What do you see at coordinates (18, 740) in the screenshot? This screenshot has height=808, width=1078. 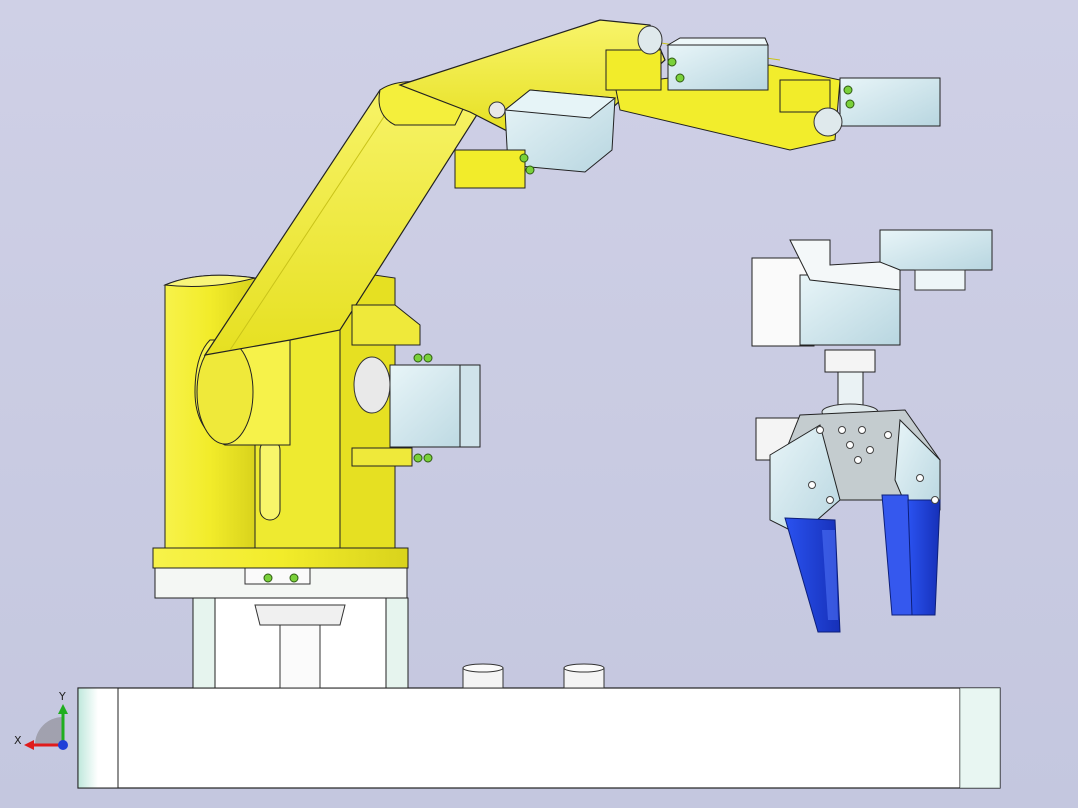 I see `x-axis-label: X` at bounding box center [18, 740].